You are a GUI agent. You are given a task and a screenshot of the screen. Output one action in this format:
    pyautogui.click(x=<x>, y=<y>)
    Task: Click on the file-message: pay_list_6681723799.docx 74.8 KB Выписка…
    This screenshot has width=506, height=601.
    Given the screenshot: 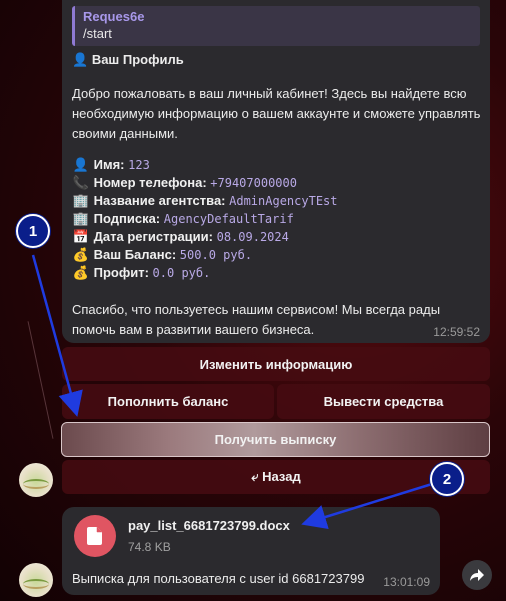 What is the action you would take?
    pyautogui.click(x=251, y=551)
    